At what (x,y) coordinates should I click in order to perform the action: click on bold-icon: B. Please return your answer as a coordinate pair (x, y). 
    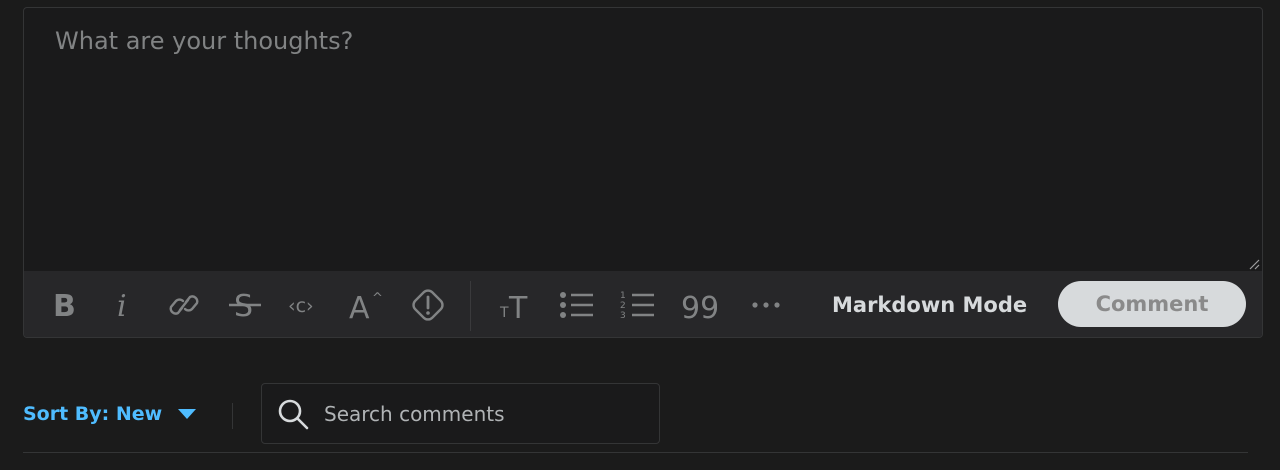
    Looking at the image, I should click on (64, 305).